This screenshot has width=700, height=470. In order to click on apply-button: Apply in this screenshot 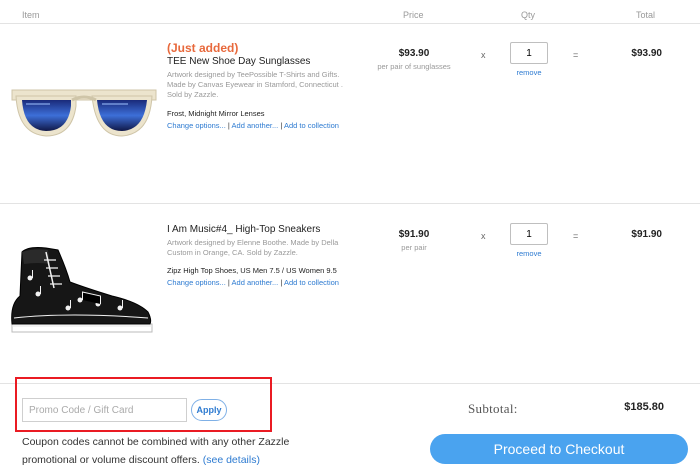, I will do `click(209, 410)`.